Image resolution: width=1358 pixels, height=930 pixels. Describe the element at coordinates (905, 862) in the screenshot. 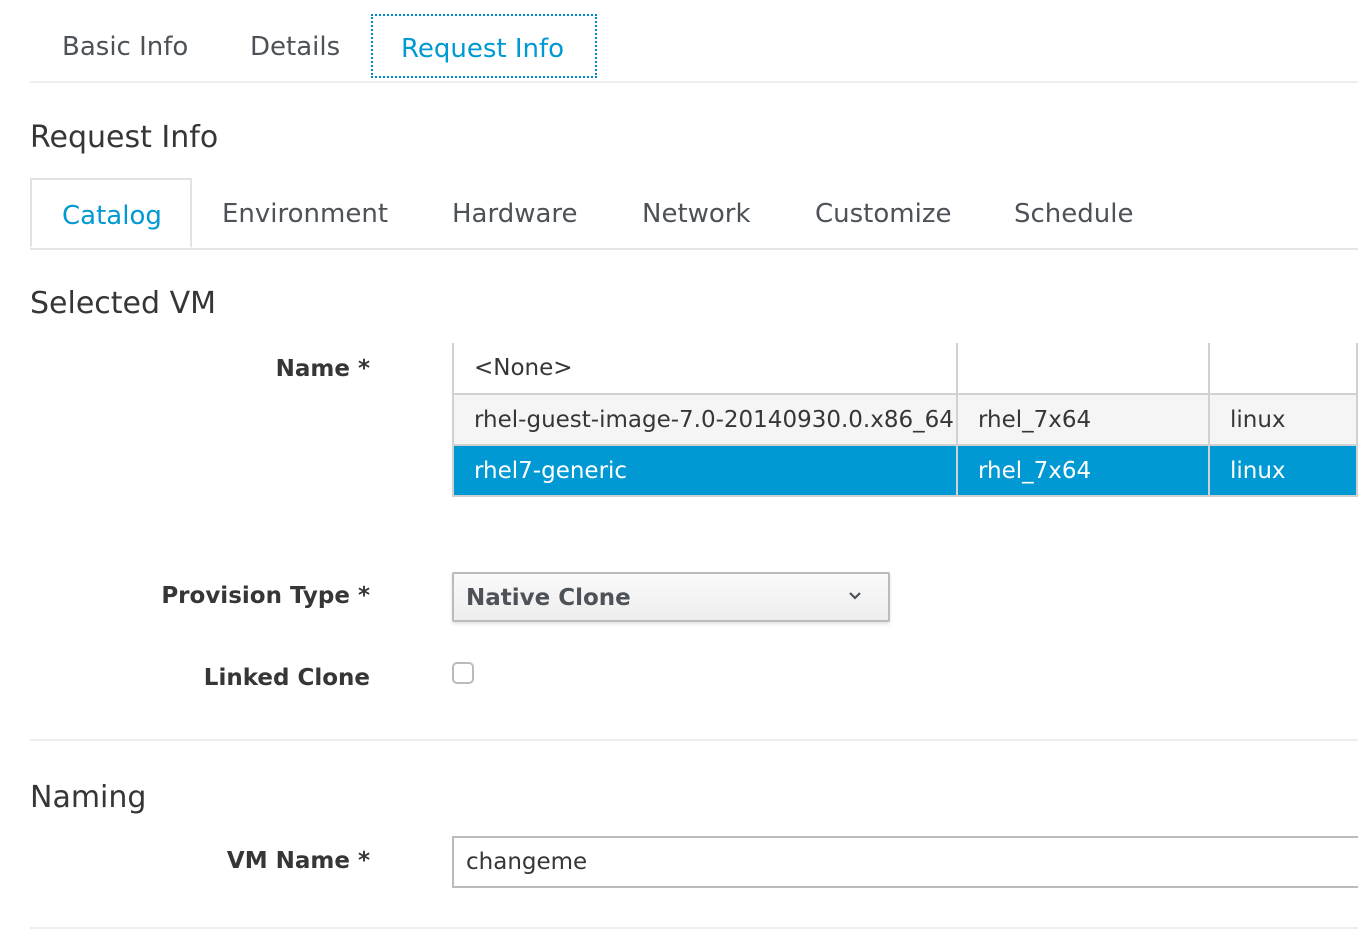

I see `vm-name-input` at that location.